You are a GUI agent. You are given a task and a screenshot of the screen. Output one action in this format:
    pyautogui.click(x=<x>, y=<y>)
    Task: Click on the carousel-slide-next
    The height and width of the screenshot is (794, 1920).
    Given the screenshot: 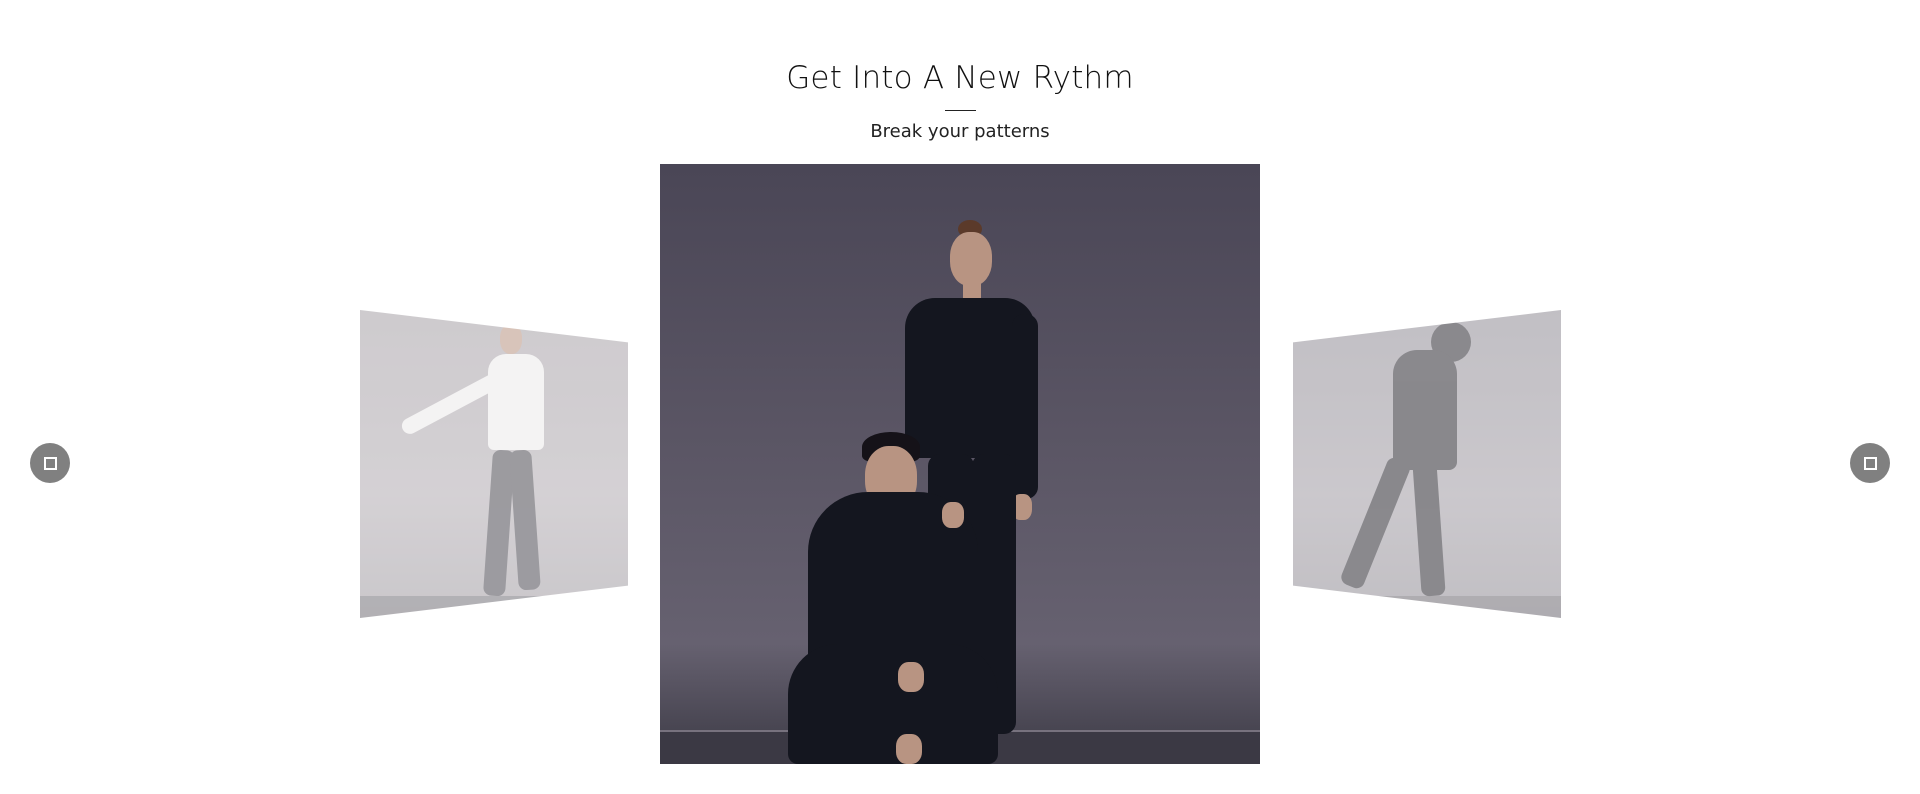 What is the action you would take?
    pyautogui.click(x=1427, y=464)
    